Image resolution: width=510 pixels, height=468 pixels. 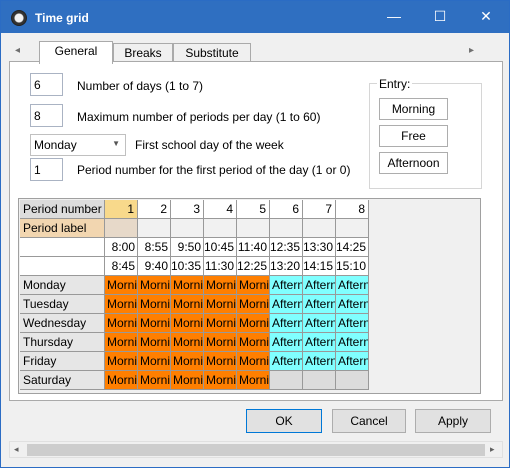 I want to click on end-time-cell: 10:35, so click(x=187, y=266).